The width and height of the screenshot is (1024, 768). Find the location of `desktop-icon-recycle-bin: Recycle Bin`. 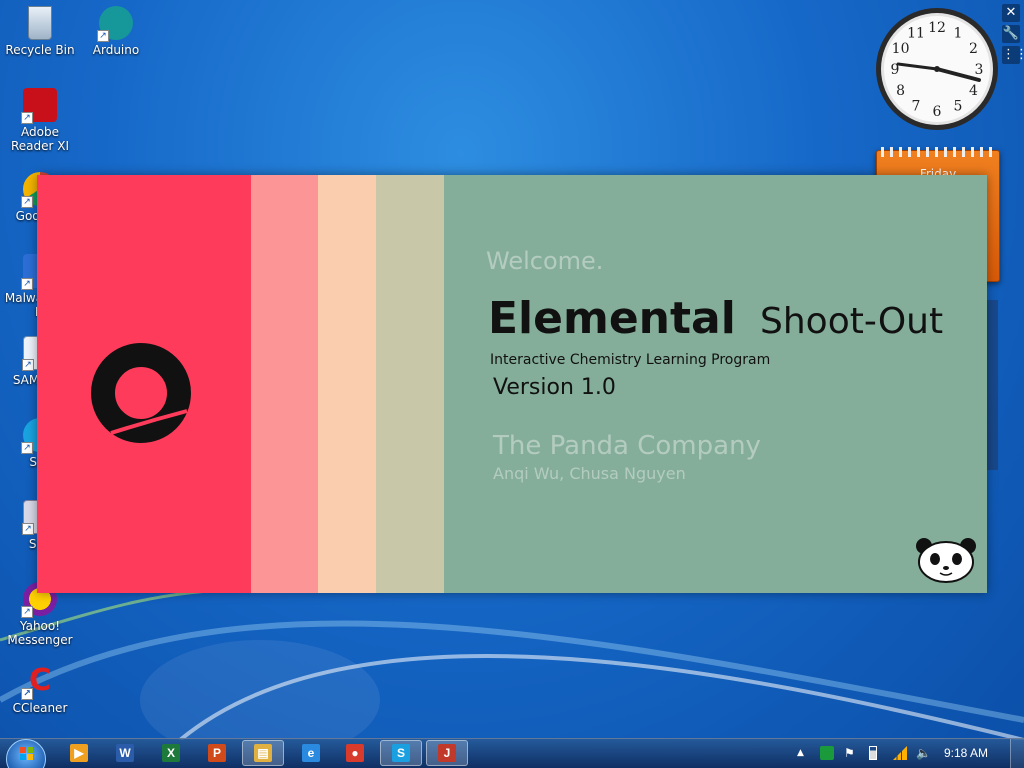

desktop-icon-recycle-bin: Recycle Bin is located at coordinates (40, 31).